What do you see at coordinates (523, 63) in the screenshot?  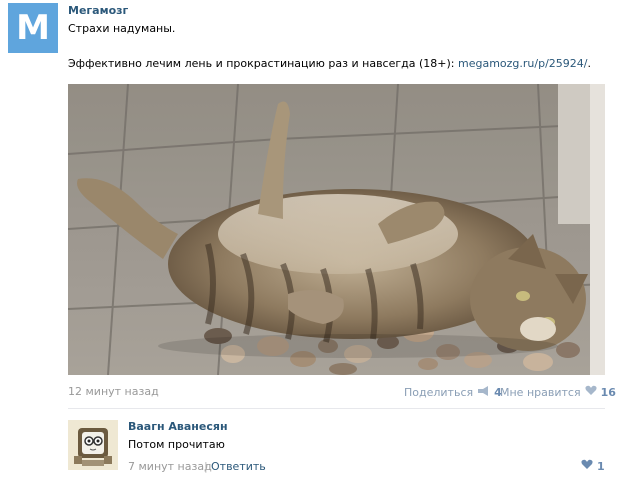 I see `post-link: megamozg.ru/p/25924/` at bounding box center [523, 63].